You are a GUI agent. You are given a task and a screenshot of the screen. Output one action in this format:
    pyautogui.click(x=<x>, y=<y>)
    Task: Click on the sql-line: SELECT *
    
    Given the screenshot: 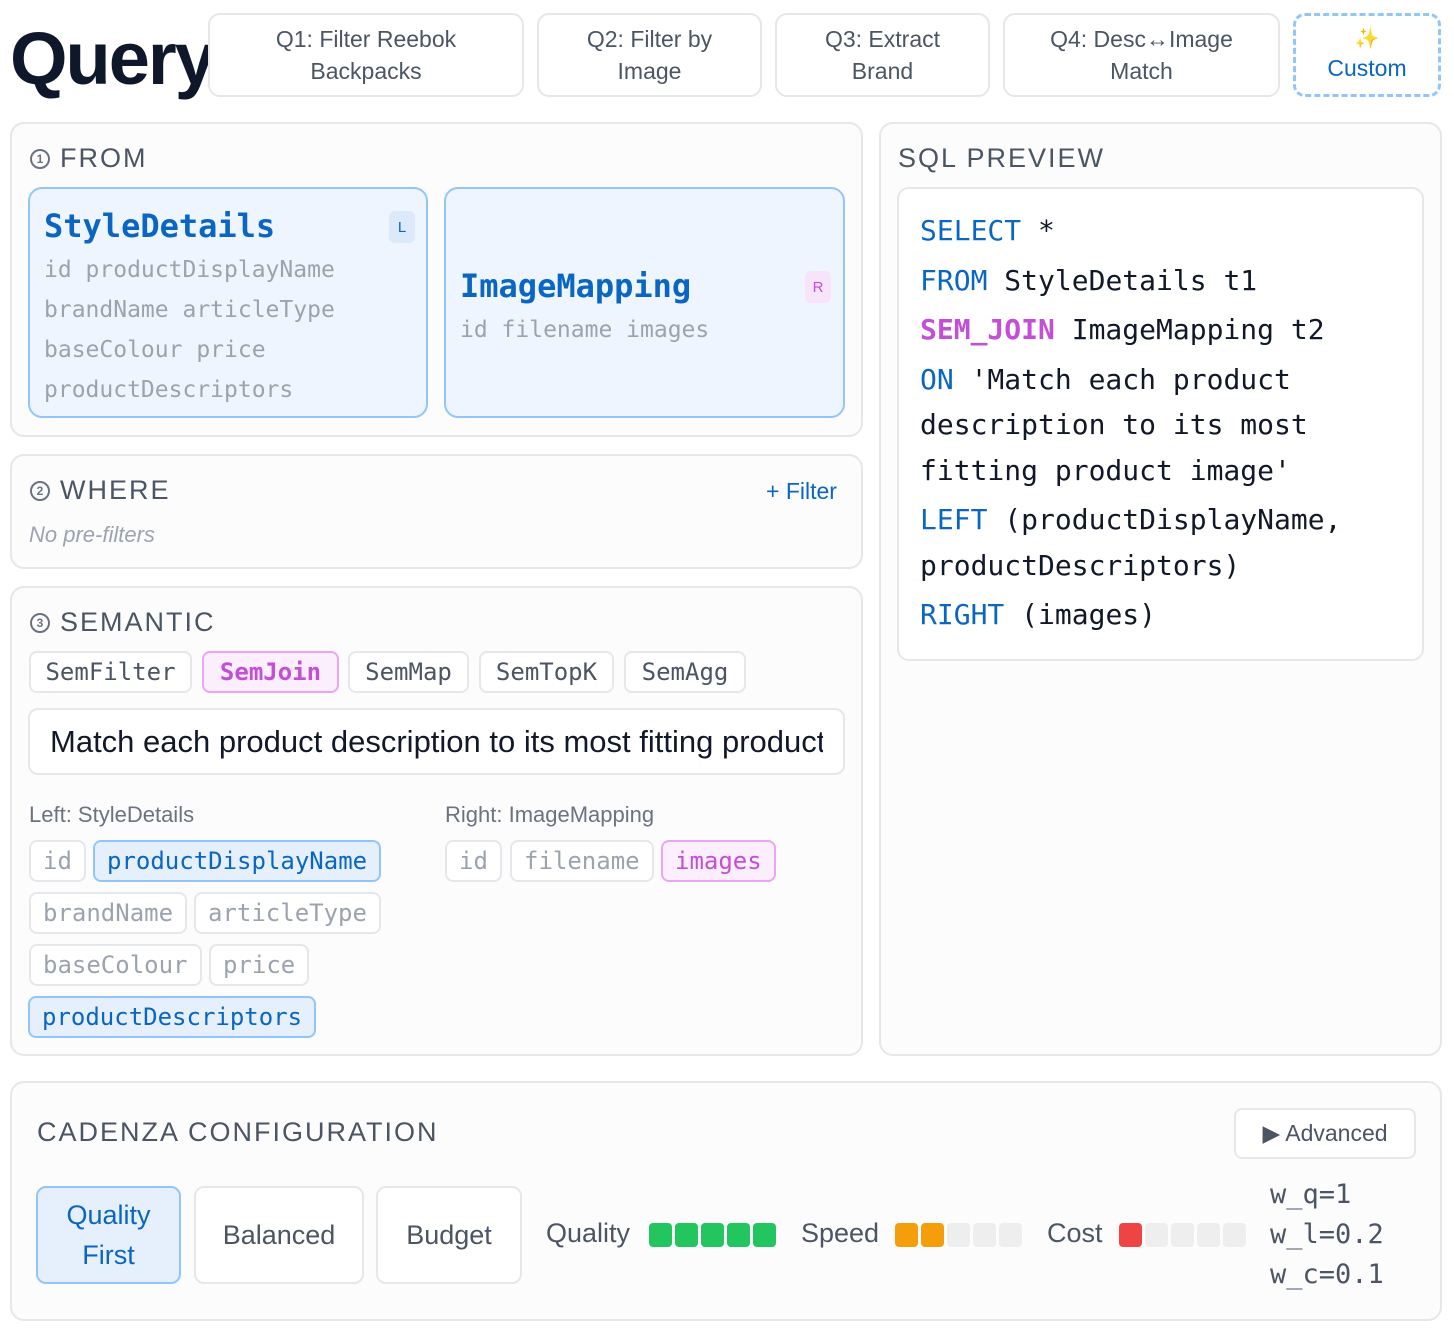 What is the action you would take?
    pyautogui.click(x=987, y=230)
    